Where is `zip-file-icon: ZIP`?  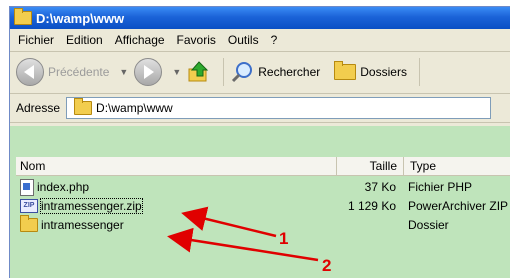 zip-file-icon: ZIP is located at coordinates (29, 206).